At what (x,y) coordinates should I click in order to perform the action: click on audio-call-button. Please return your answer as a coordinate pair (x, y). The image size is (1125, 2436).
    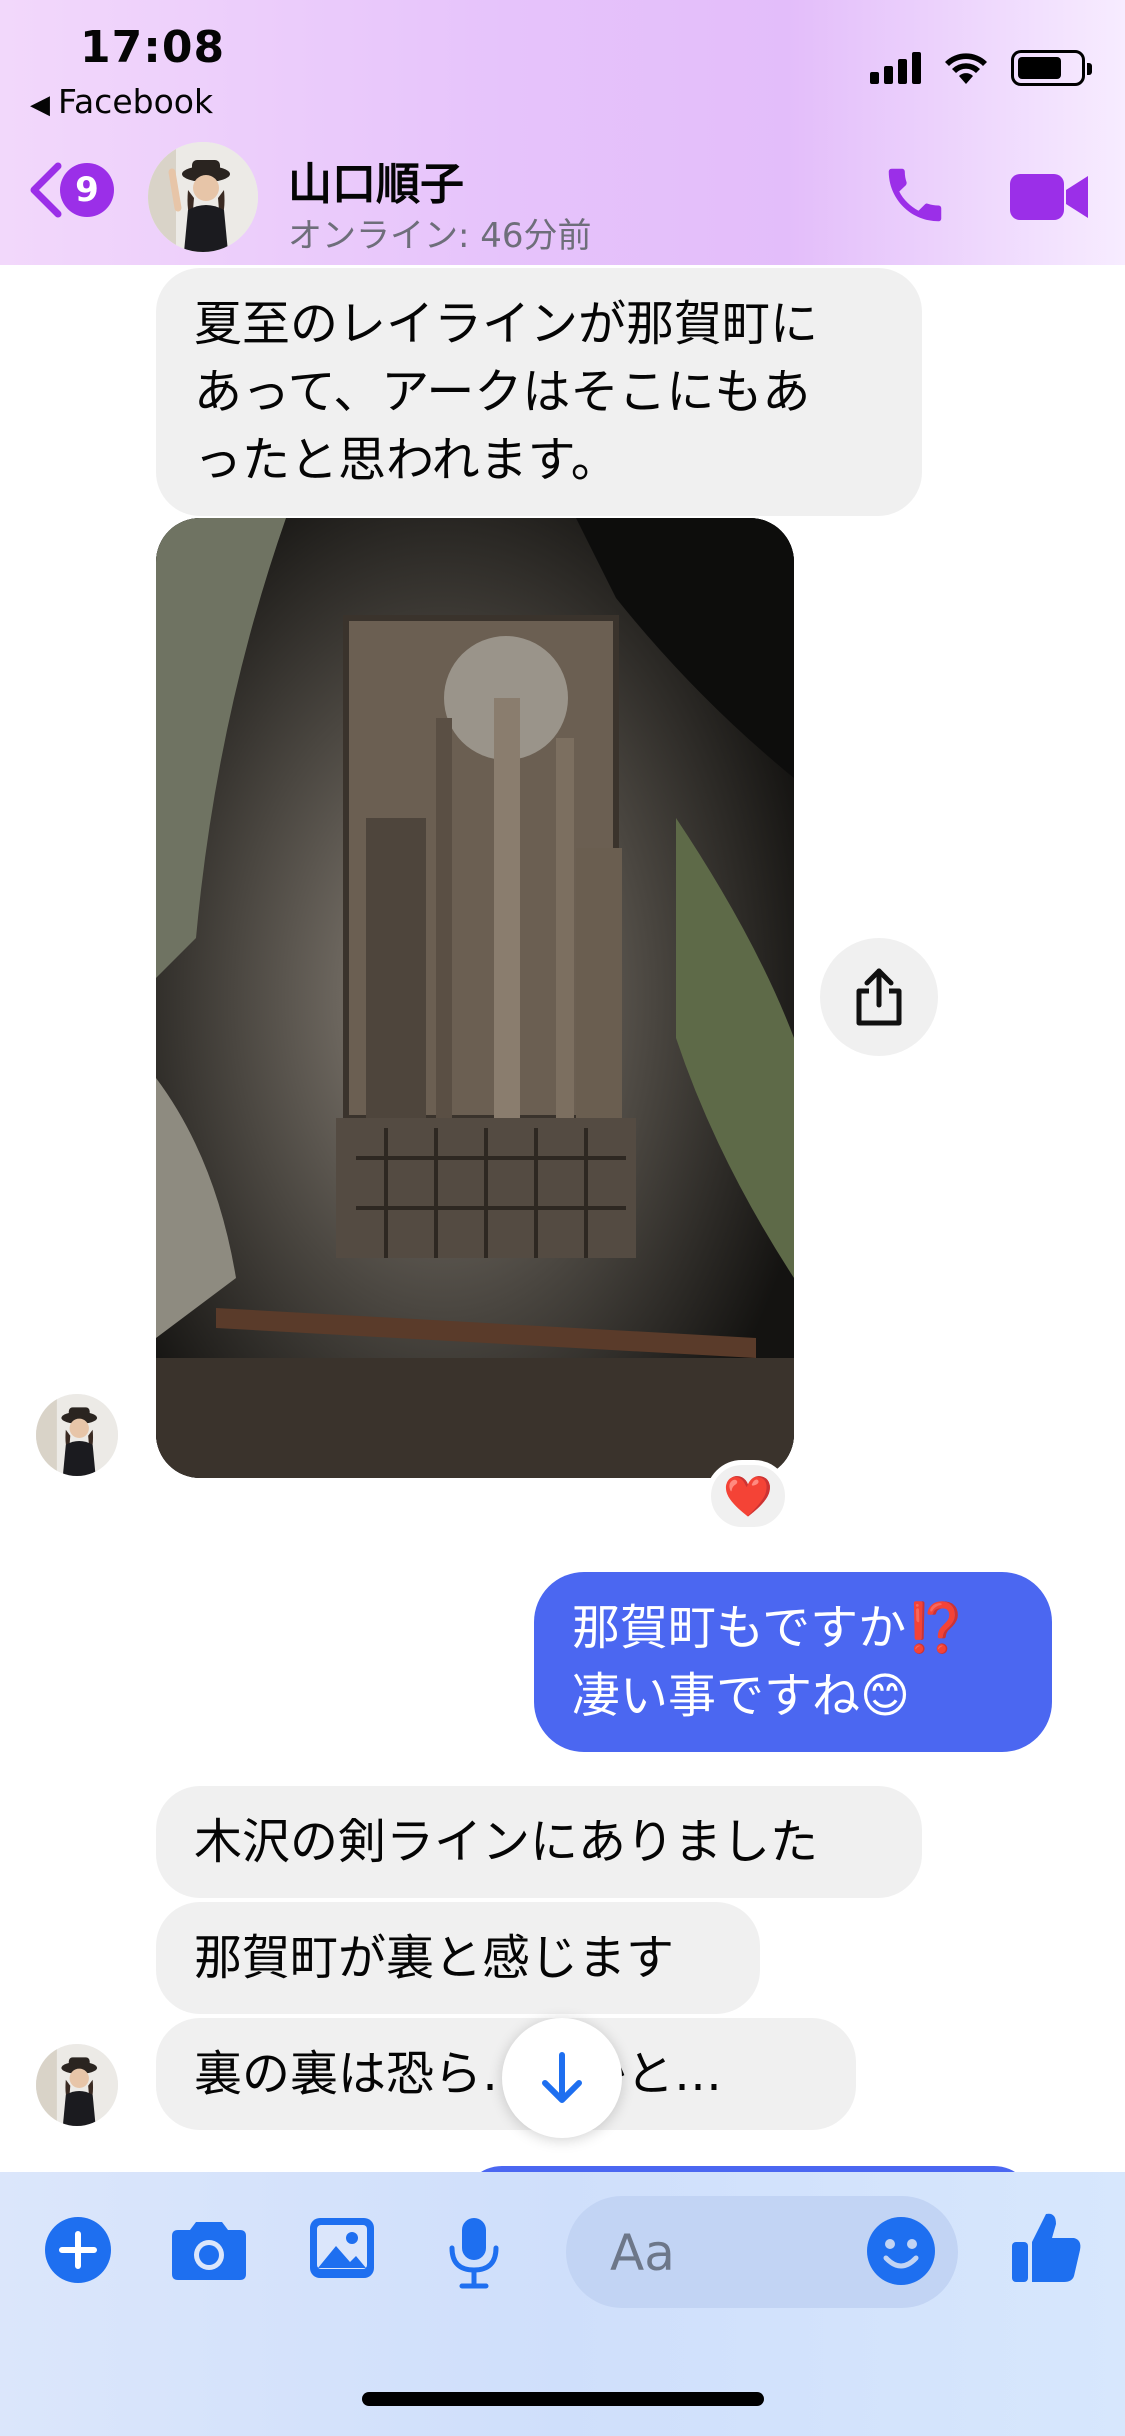
    Looking at the image, I should click on (915, 197).